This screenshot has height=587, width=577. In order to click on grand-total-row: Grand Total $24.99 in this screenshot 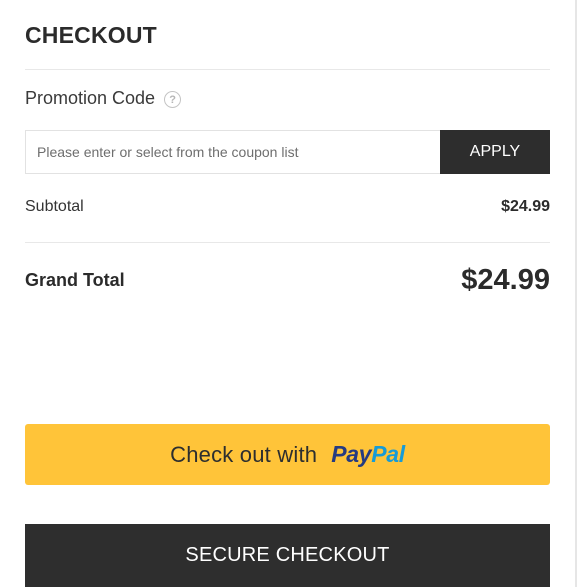, I will do `click(287, 280)`.